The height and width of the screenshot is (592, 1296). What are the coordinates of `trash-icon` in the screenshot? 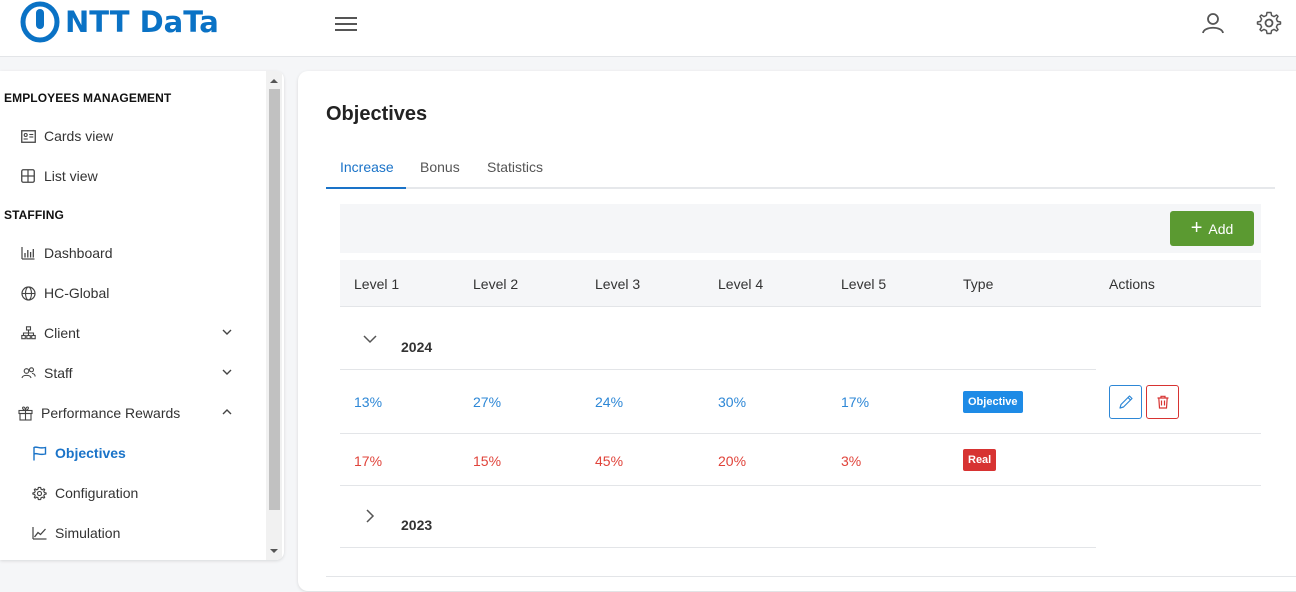 It's located at (1162, 402).